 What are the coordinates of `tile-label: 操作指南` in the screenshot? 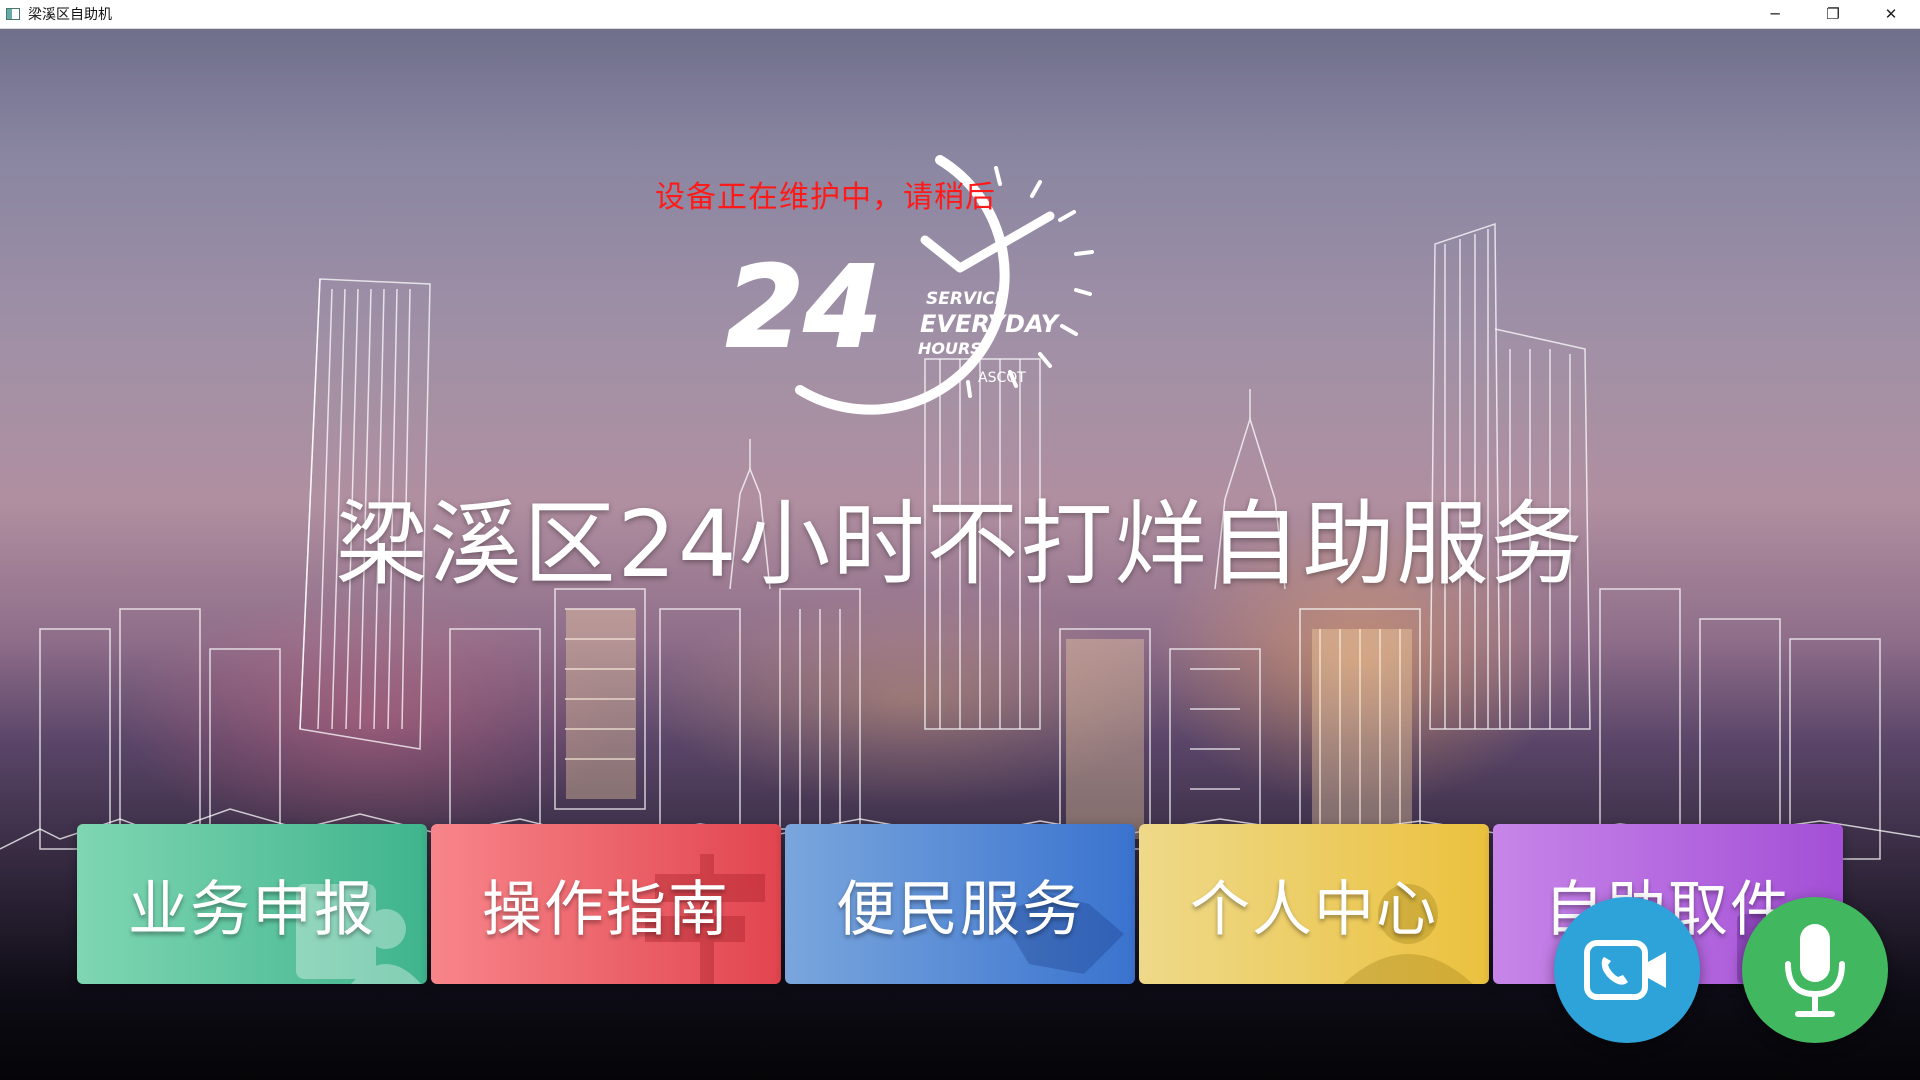 It's located at (606, 909).